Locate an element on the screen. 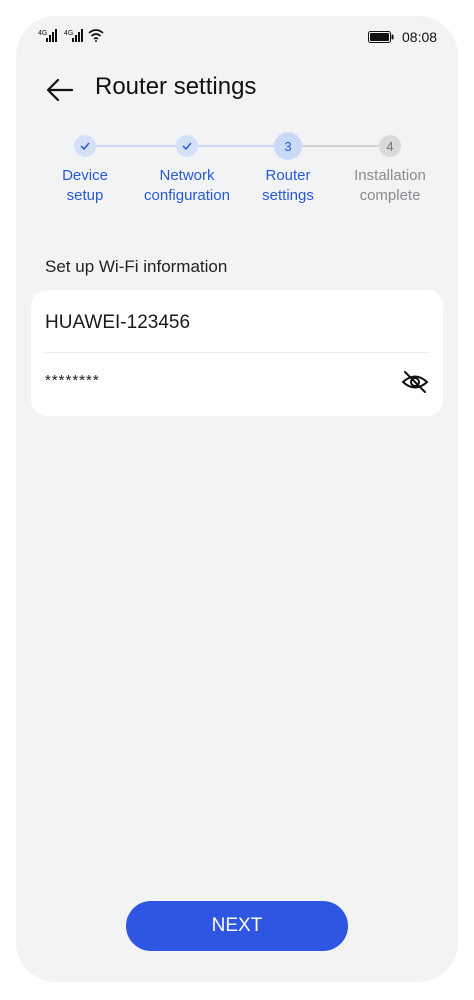 This screenshot has width=474, height=1000. step-4-indicator: 4 is located at coordinates (390, 146).